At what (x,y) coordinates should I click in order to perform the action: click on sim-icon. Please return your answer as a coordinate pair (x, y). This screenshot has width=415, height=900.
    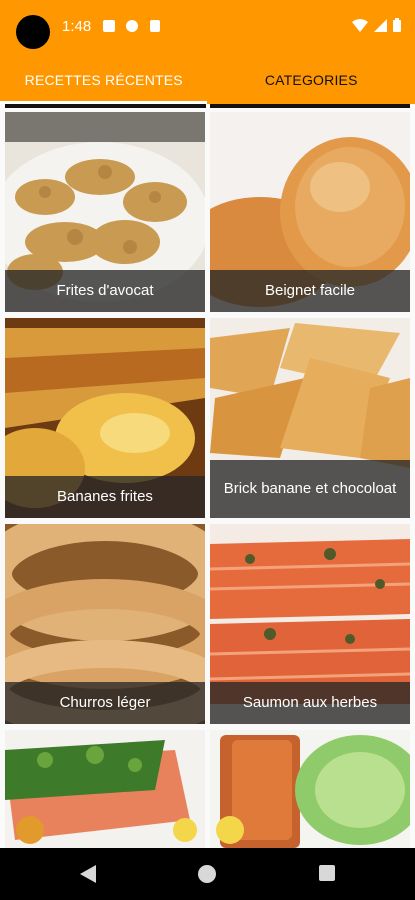
    Looking at the image, I should click on (155, 26).